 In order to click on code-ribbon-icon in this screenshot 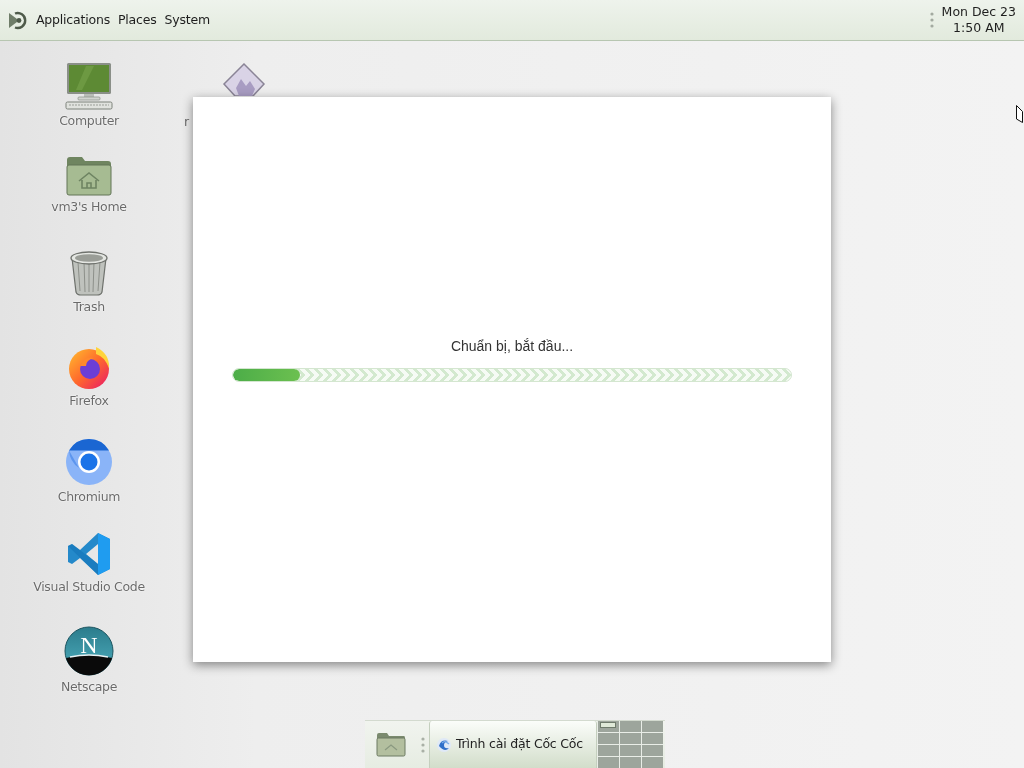, I will do `click(89, 554)`.